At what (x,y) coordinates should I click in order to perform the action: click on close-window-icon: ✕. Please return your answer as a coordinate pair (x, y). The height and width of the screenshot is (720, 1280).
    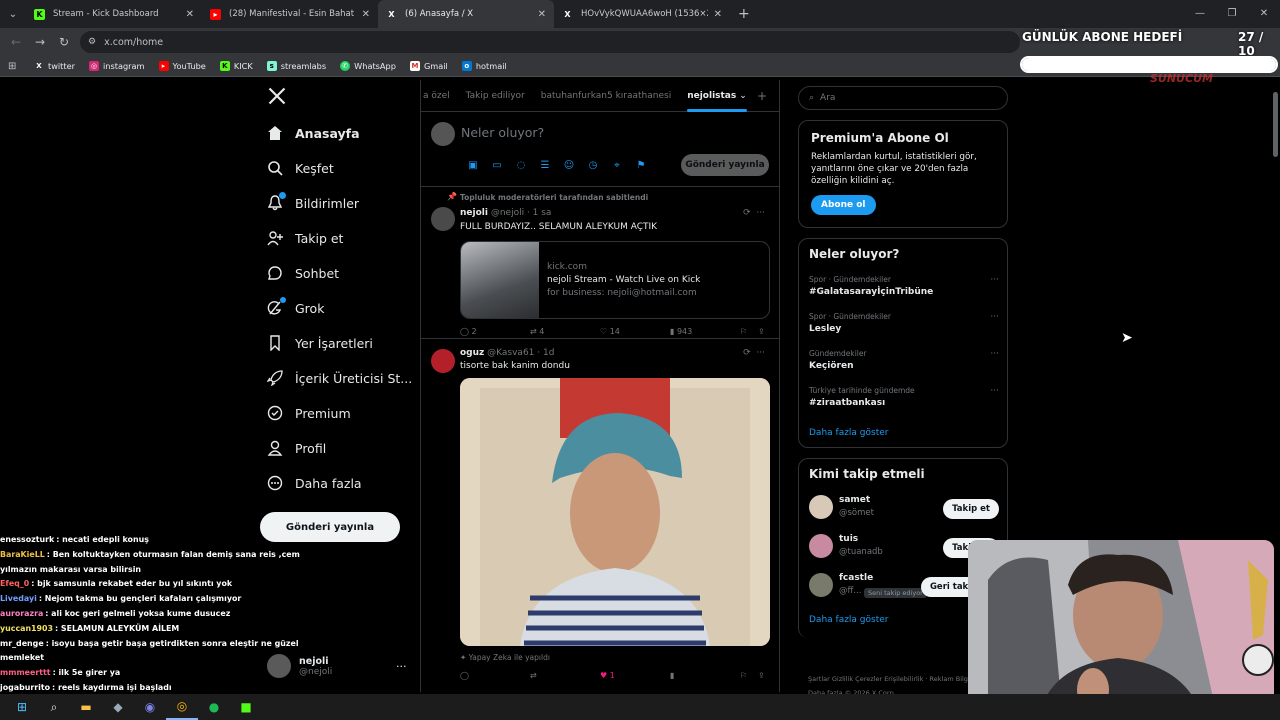
    Looking at the image, I should click on (1264, 14).